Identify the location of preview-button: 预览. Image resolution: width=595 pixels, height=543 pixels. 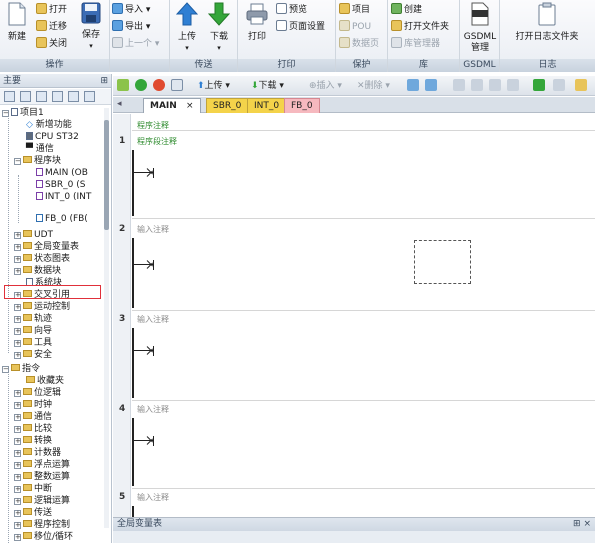
(291, 10).